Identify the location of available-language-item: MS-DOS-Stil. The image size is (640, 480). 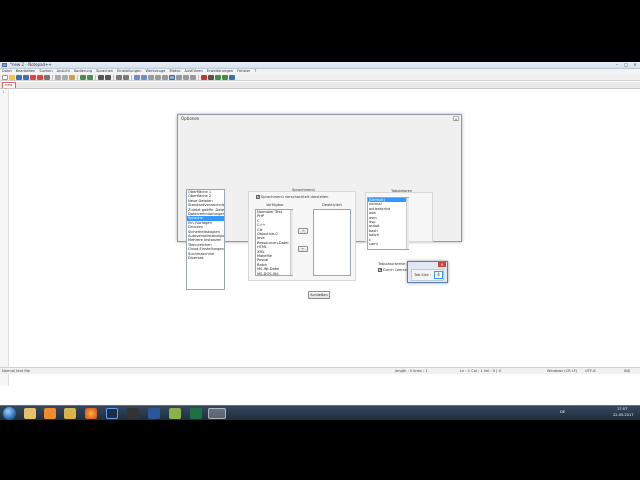
(274, 273).